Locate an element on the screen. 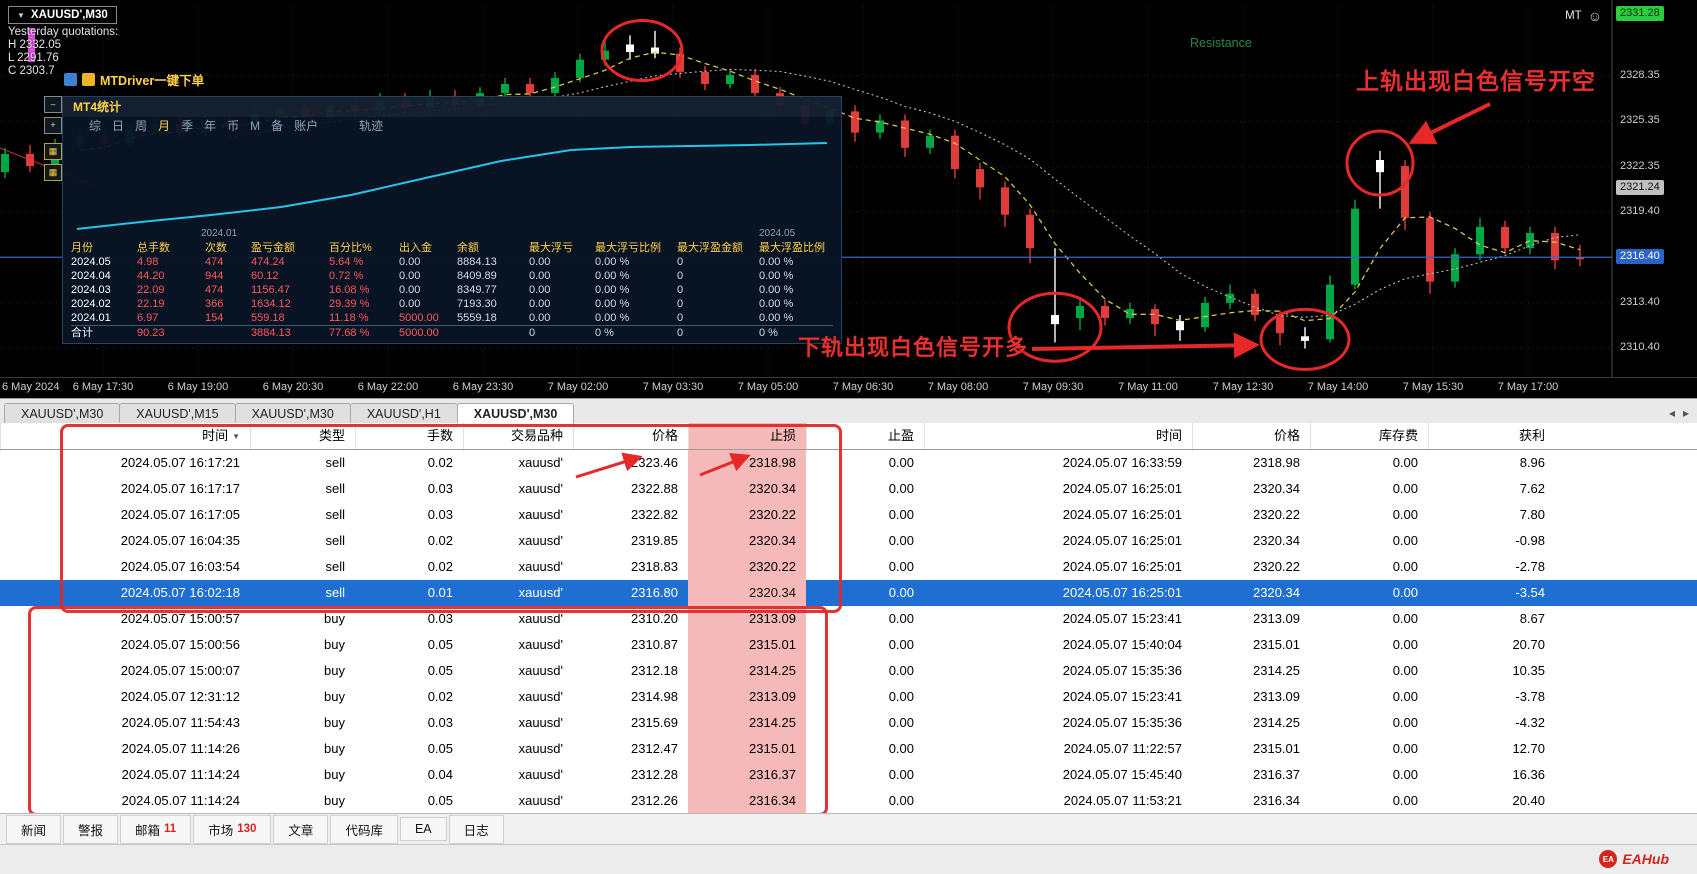  history-header: 类型 is located at coordinates (302, 436).